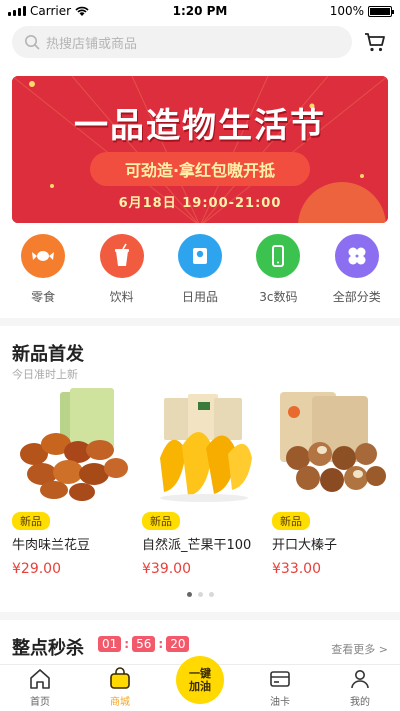 Image resolution: width=400 pixels, height=711 pixels. I want to click on flash-sale-title: 整点秒杀, so click(48, 648).